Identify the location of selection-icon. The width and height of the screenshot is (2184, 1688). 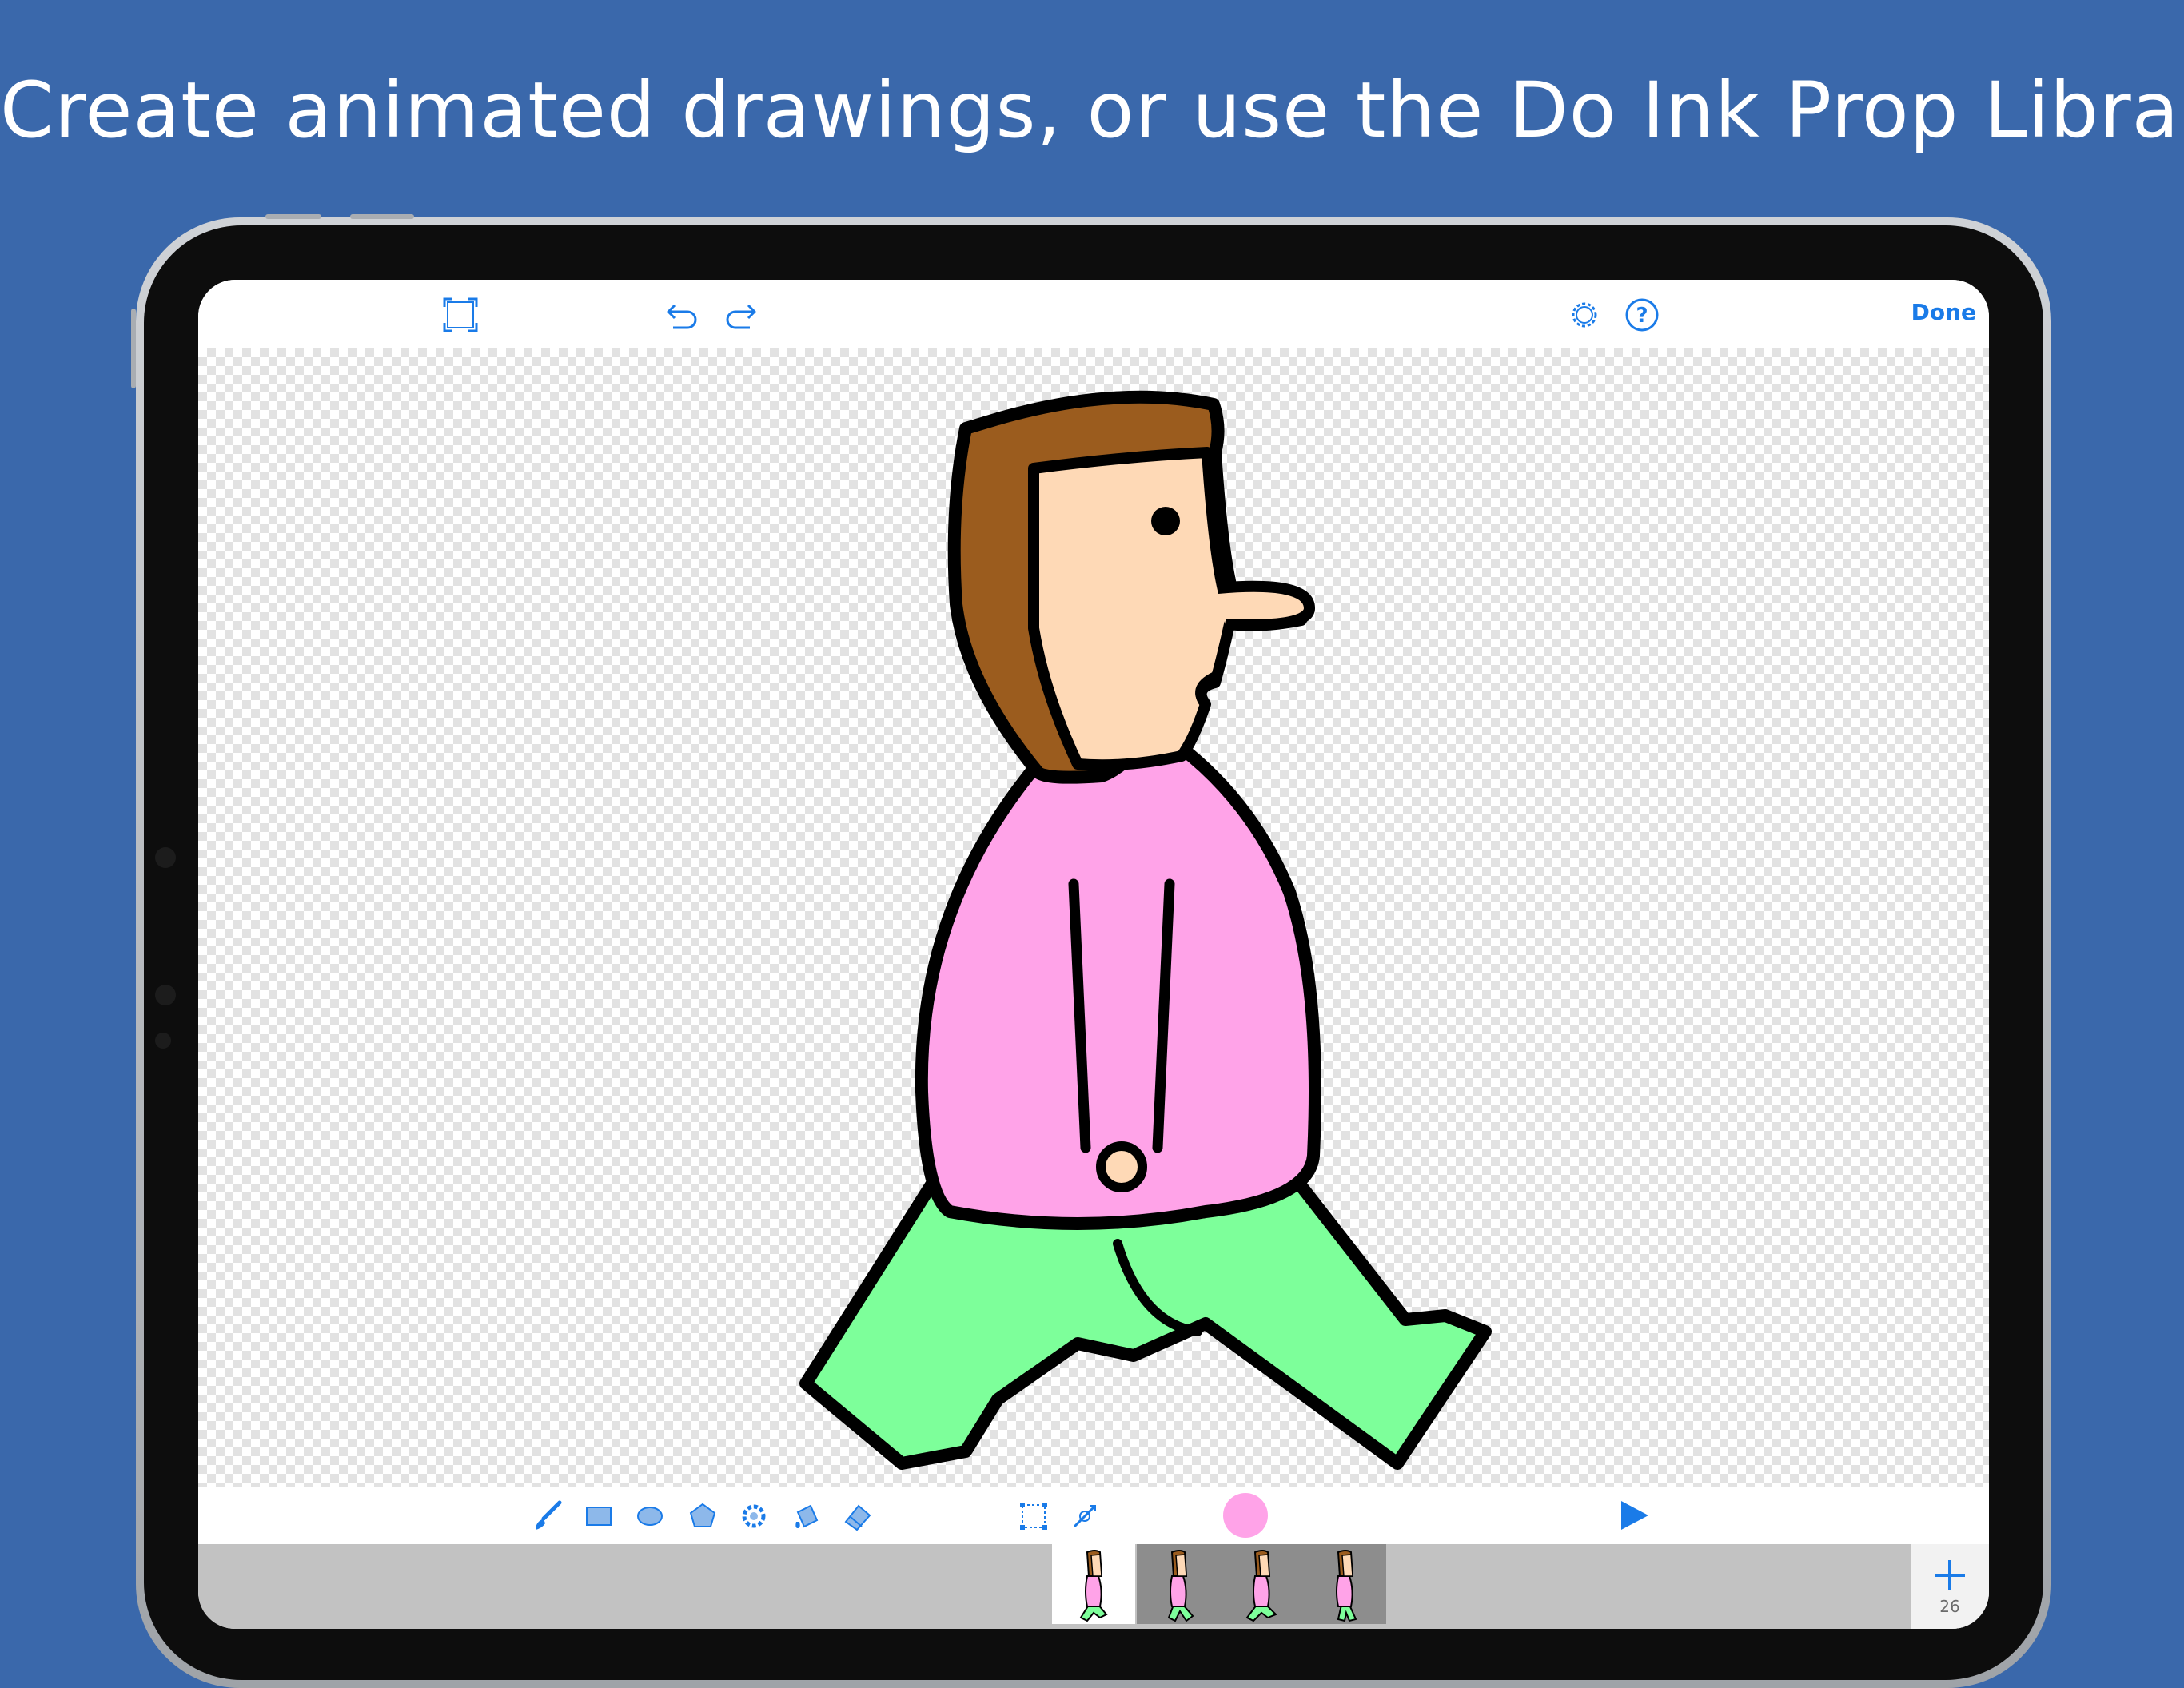
(1033, 1516).